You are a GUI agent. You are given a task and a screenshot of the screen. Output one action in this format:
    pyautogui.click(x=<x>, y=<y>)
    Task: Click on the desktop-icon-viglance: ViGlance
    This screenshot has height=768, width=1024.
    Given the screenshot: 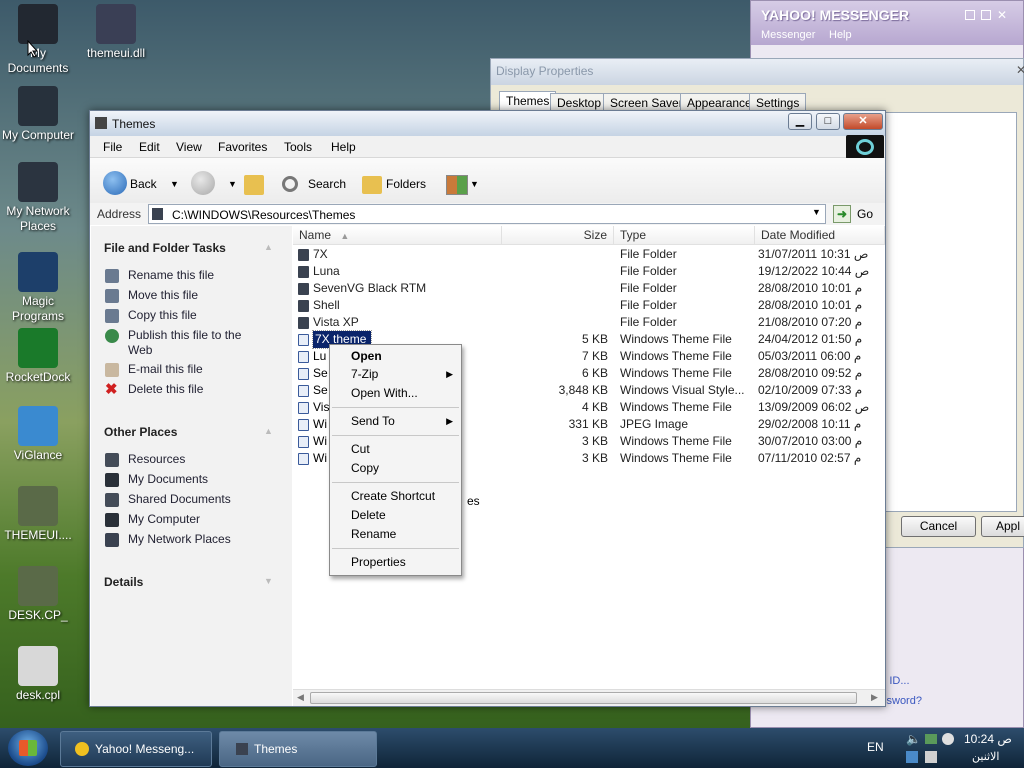 What is the action you would take?
    pyautogui.click(x=38, y=434)
    